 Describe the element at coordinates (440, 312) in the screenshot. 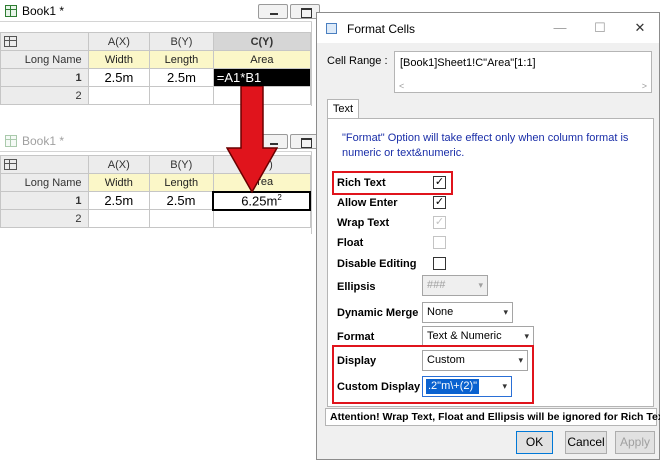

I see `dynamic-merge-select-value: None` at that location.